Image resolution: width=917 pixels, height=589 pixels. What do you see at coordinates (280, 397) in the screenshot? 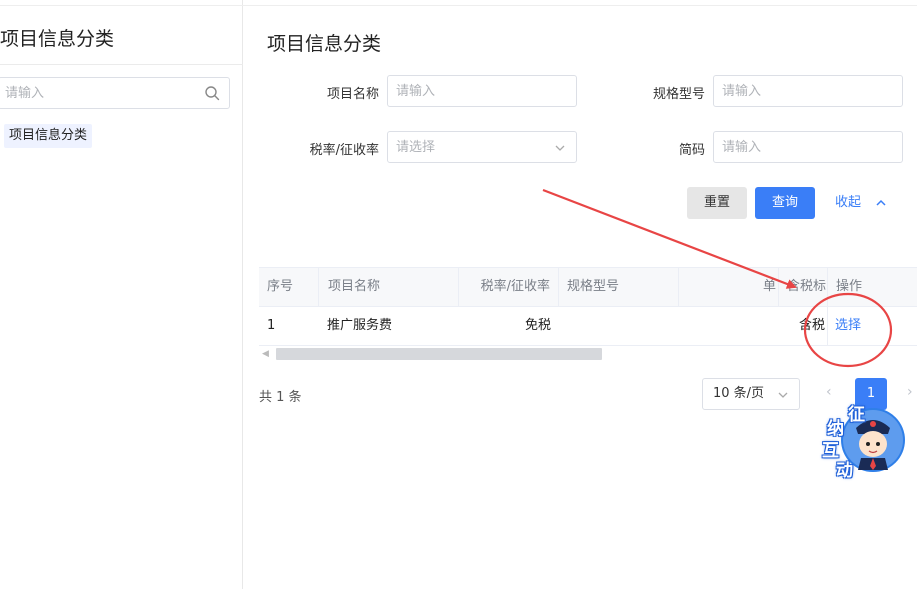
I see `total-count: 共 1 条` at bounding box center [280, 397].